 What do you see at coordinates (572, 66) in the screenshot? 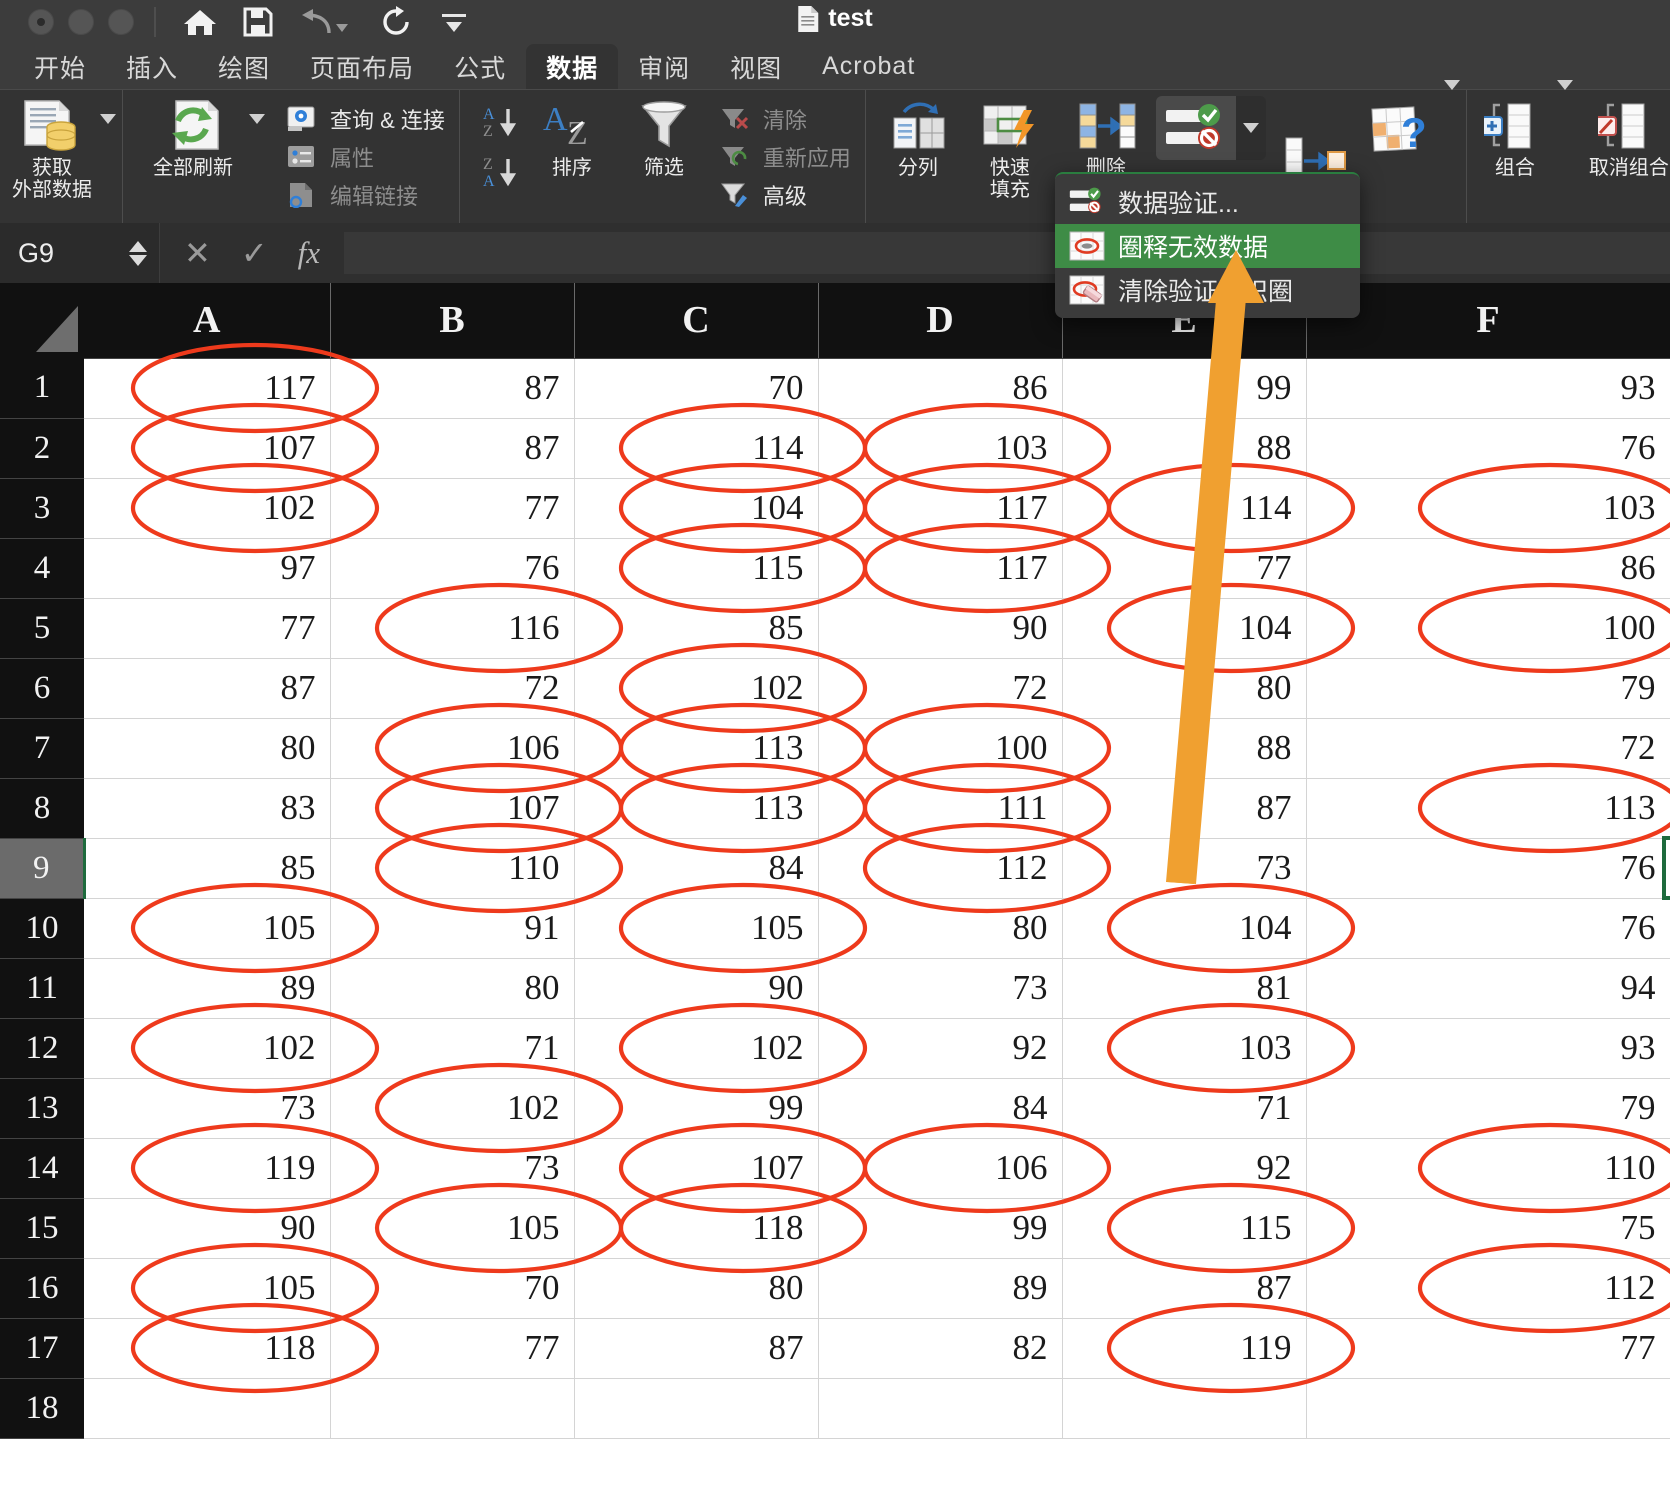
I see `tab-data: 数据` at bounding box center [572, 66].